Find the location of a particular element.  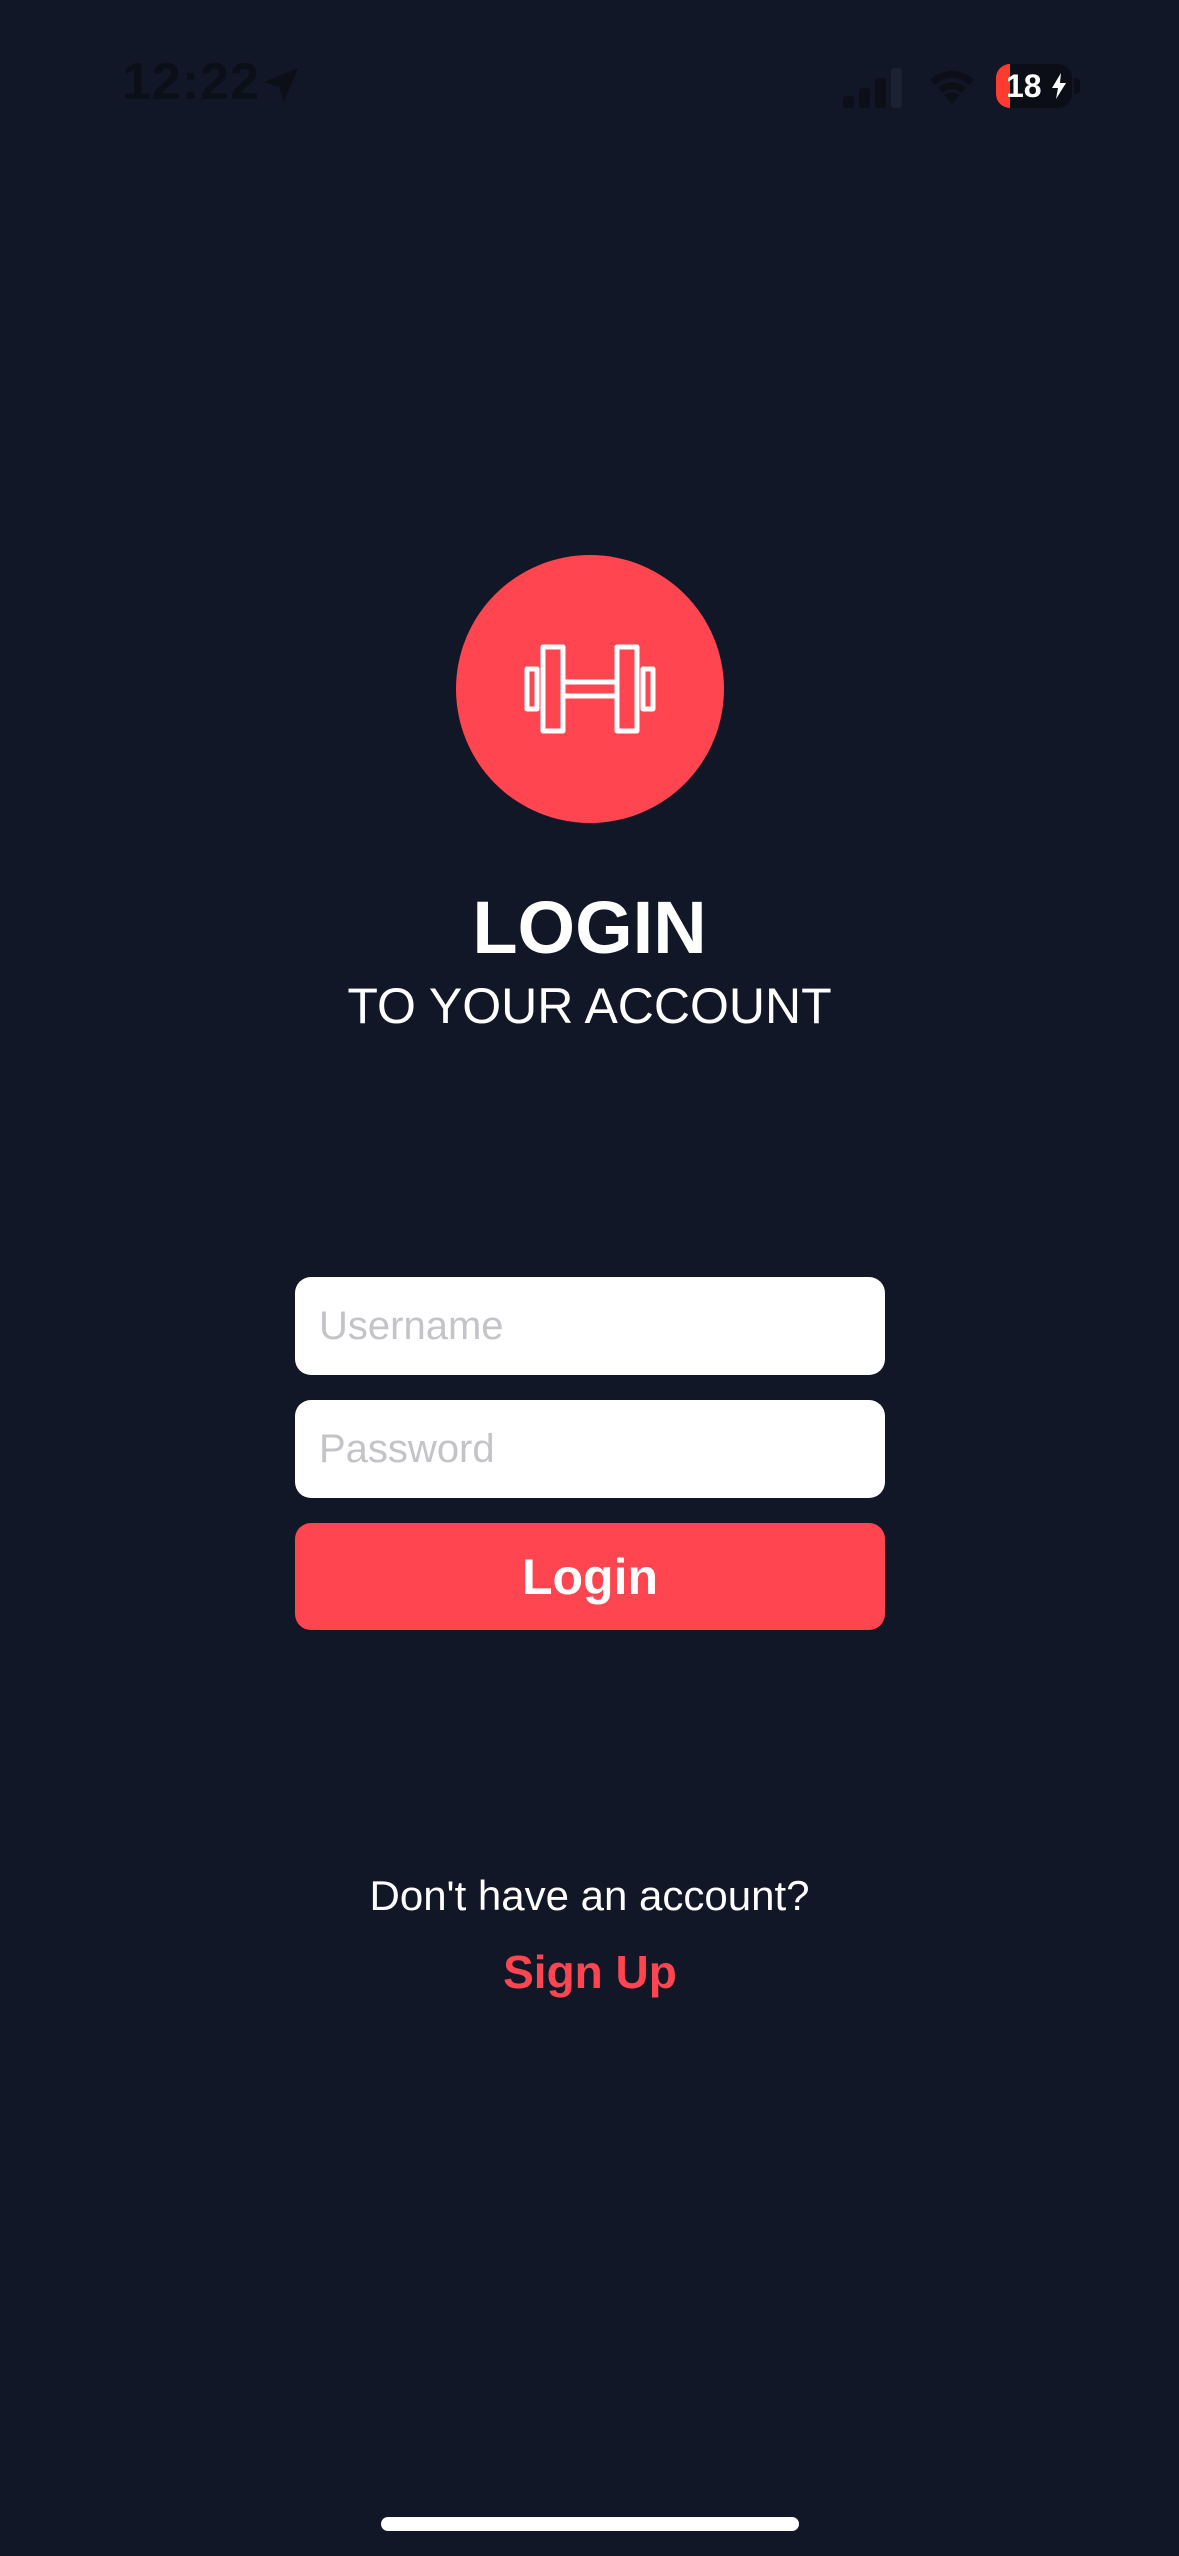

battery-cap is located at coordinates (1077, 86).